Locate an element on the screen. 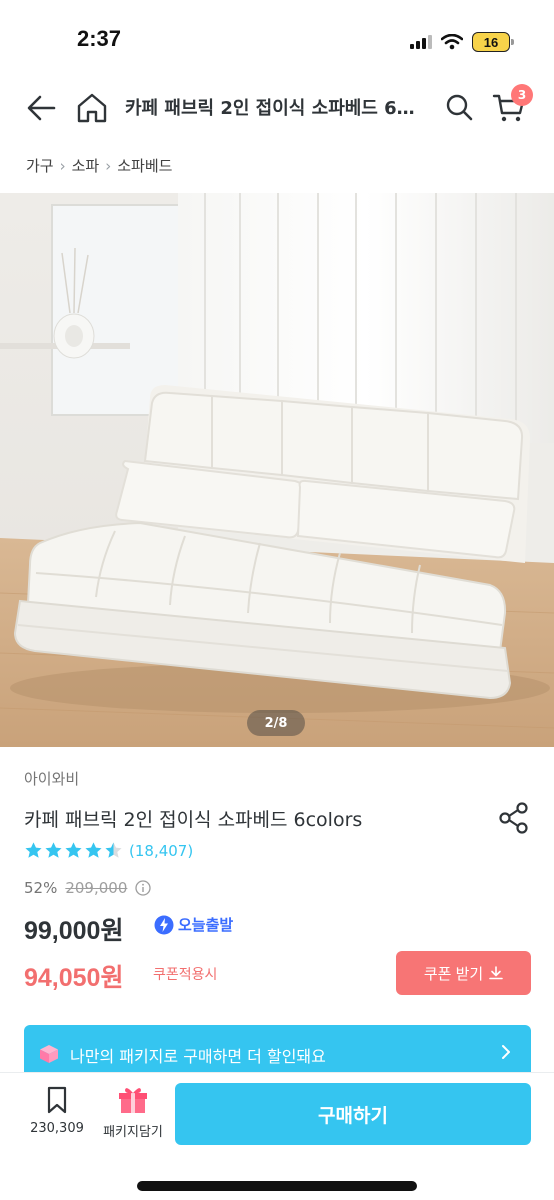  rating: (18,407) is located at coordinates (108, 850).